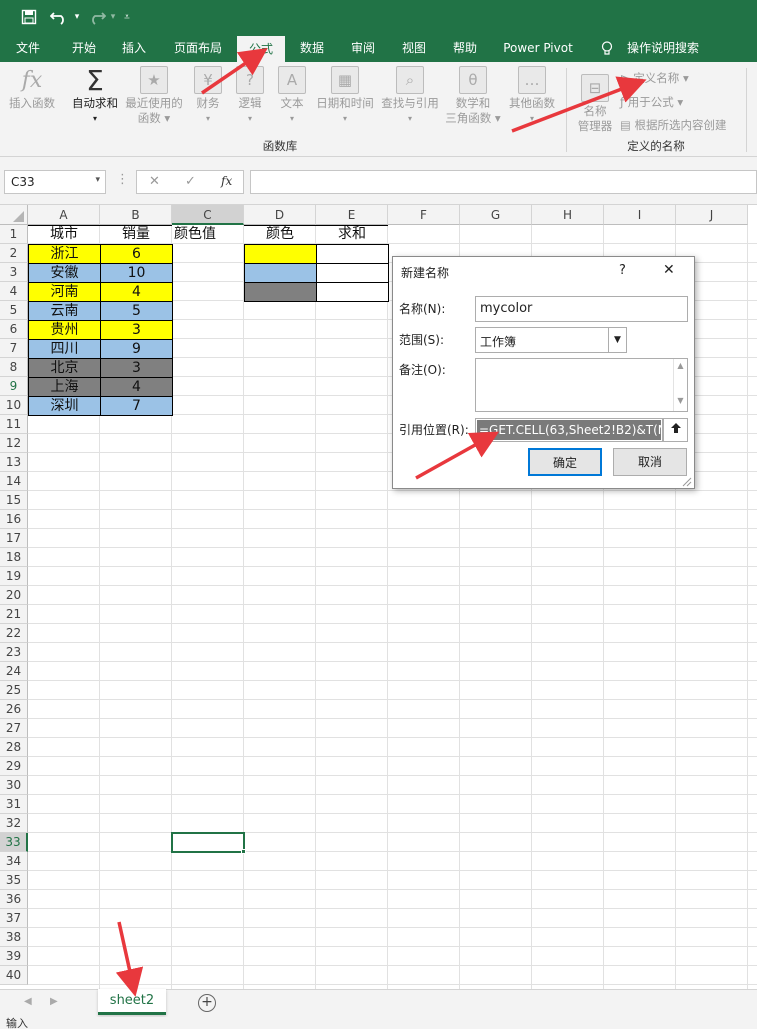 The image size is (757, 1029). I want to click on row-header-1: 1, so click(14, 234).